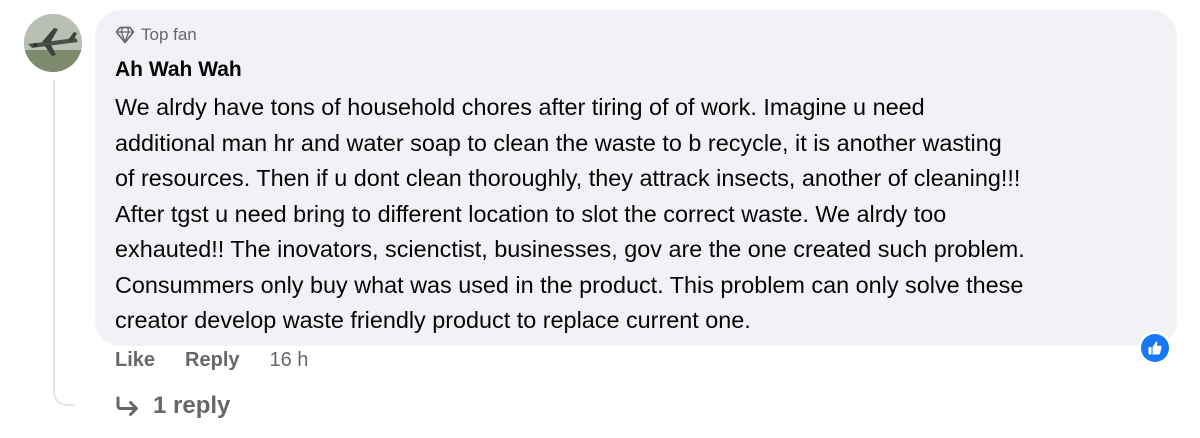 This screenshot has width=1200, height=438. I want to click on like-button: Like, so click(135, 360).